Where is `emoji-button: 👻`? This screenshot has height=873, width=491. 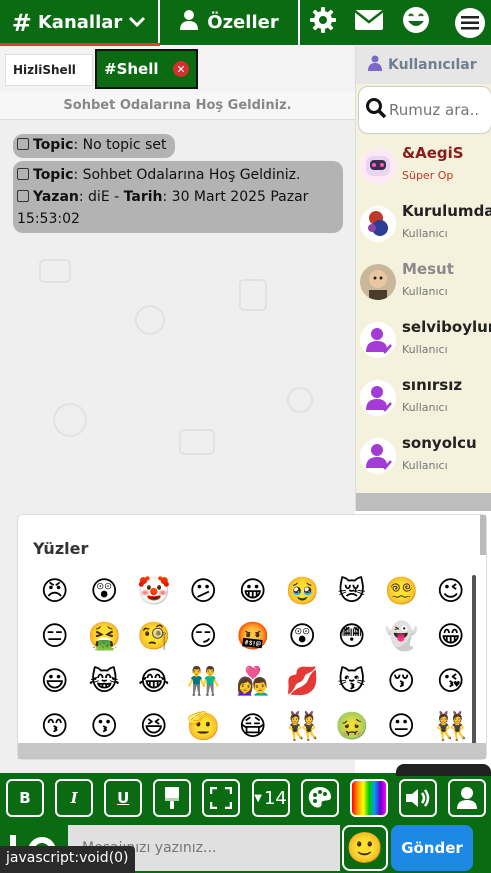 emoji-button: 👻 is located at coordinates (402, 636).